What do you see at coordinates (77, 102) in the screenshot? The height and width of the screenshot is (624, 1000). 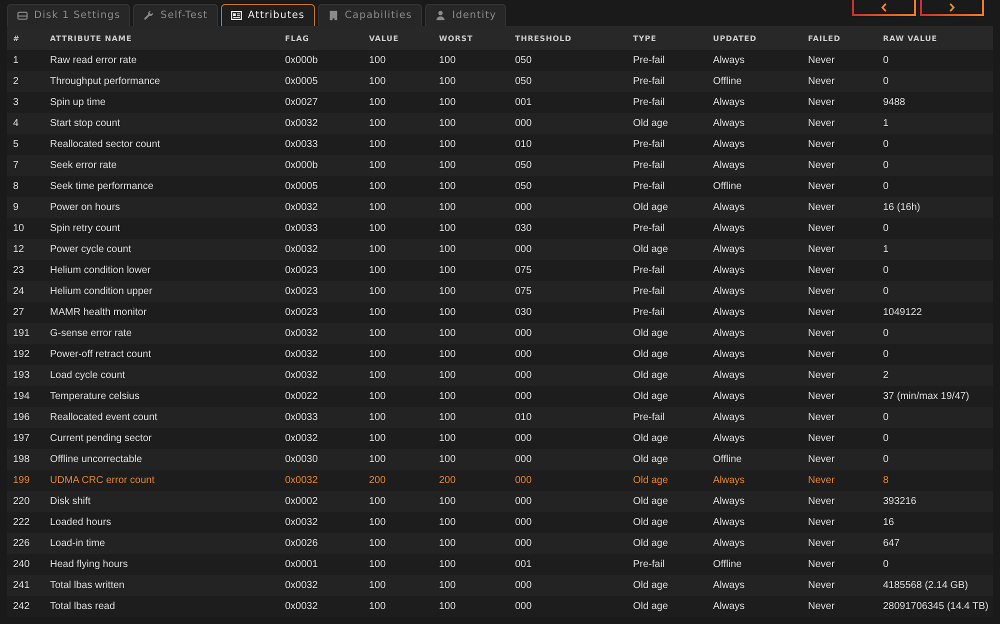 I see `table-cell-text: Spin up time` at bounding box center [77, 102].